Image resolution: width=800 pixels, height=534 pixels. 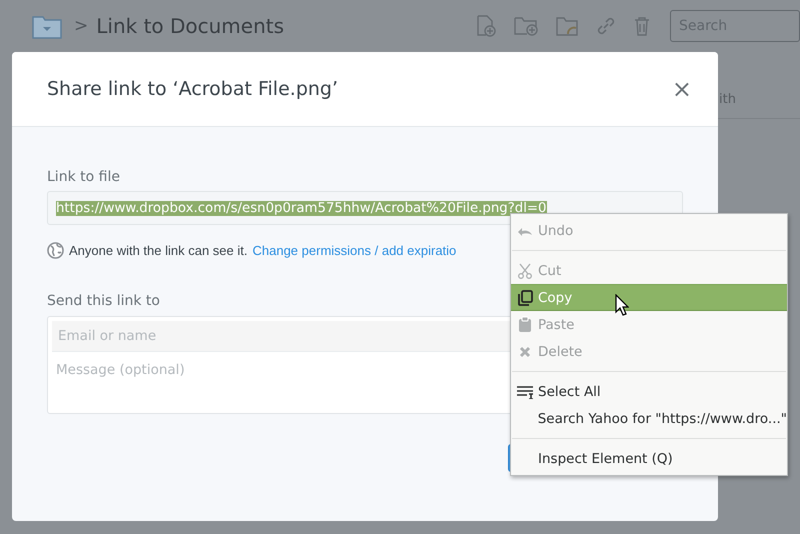 I want to click on close-button: ×, so click(x=682, y=89).